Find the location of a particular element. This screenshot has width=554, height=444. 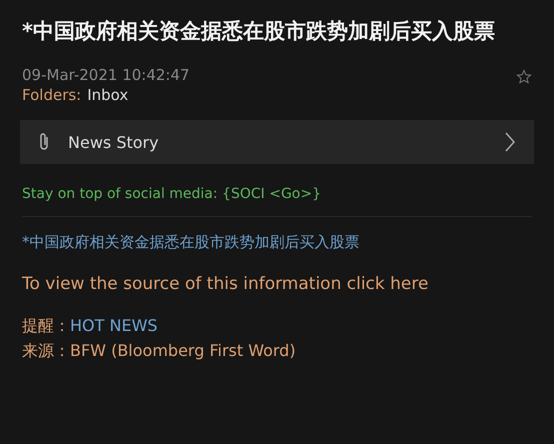

field-label: 来源： is located at coordinates (46, 351).